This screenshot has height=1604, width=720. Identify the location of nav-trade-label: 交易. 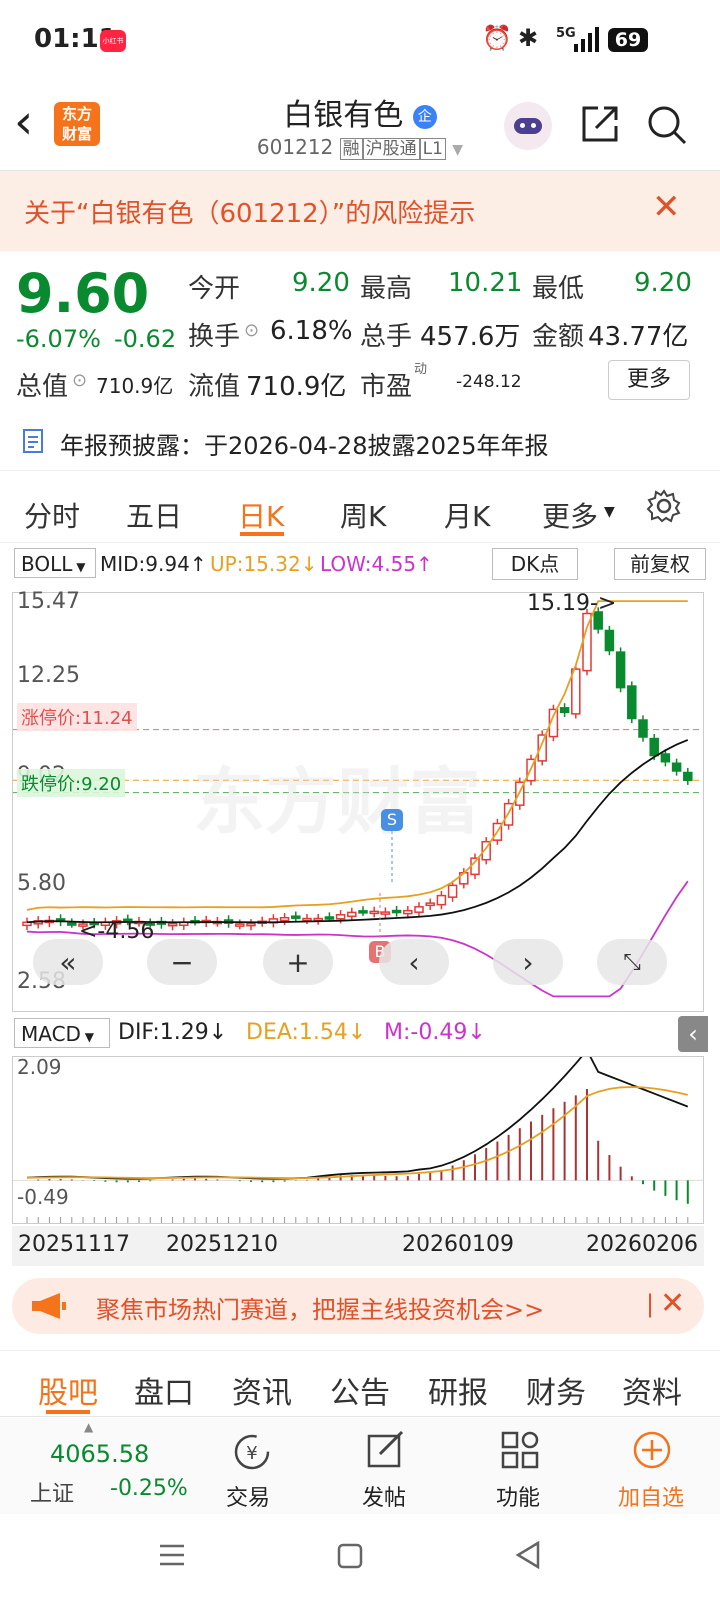
(248, 1498).